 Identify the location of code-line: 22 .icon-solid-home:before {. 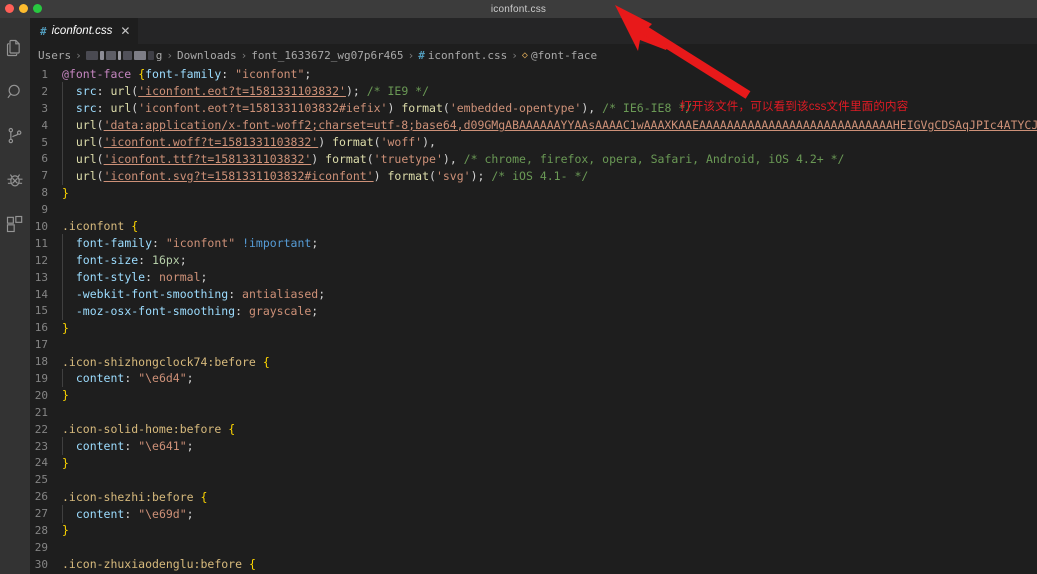
(533, 429).